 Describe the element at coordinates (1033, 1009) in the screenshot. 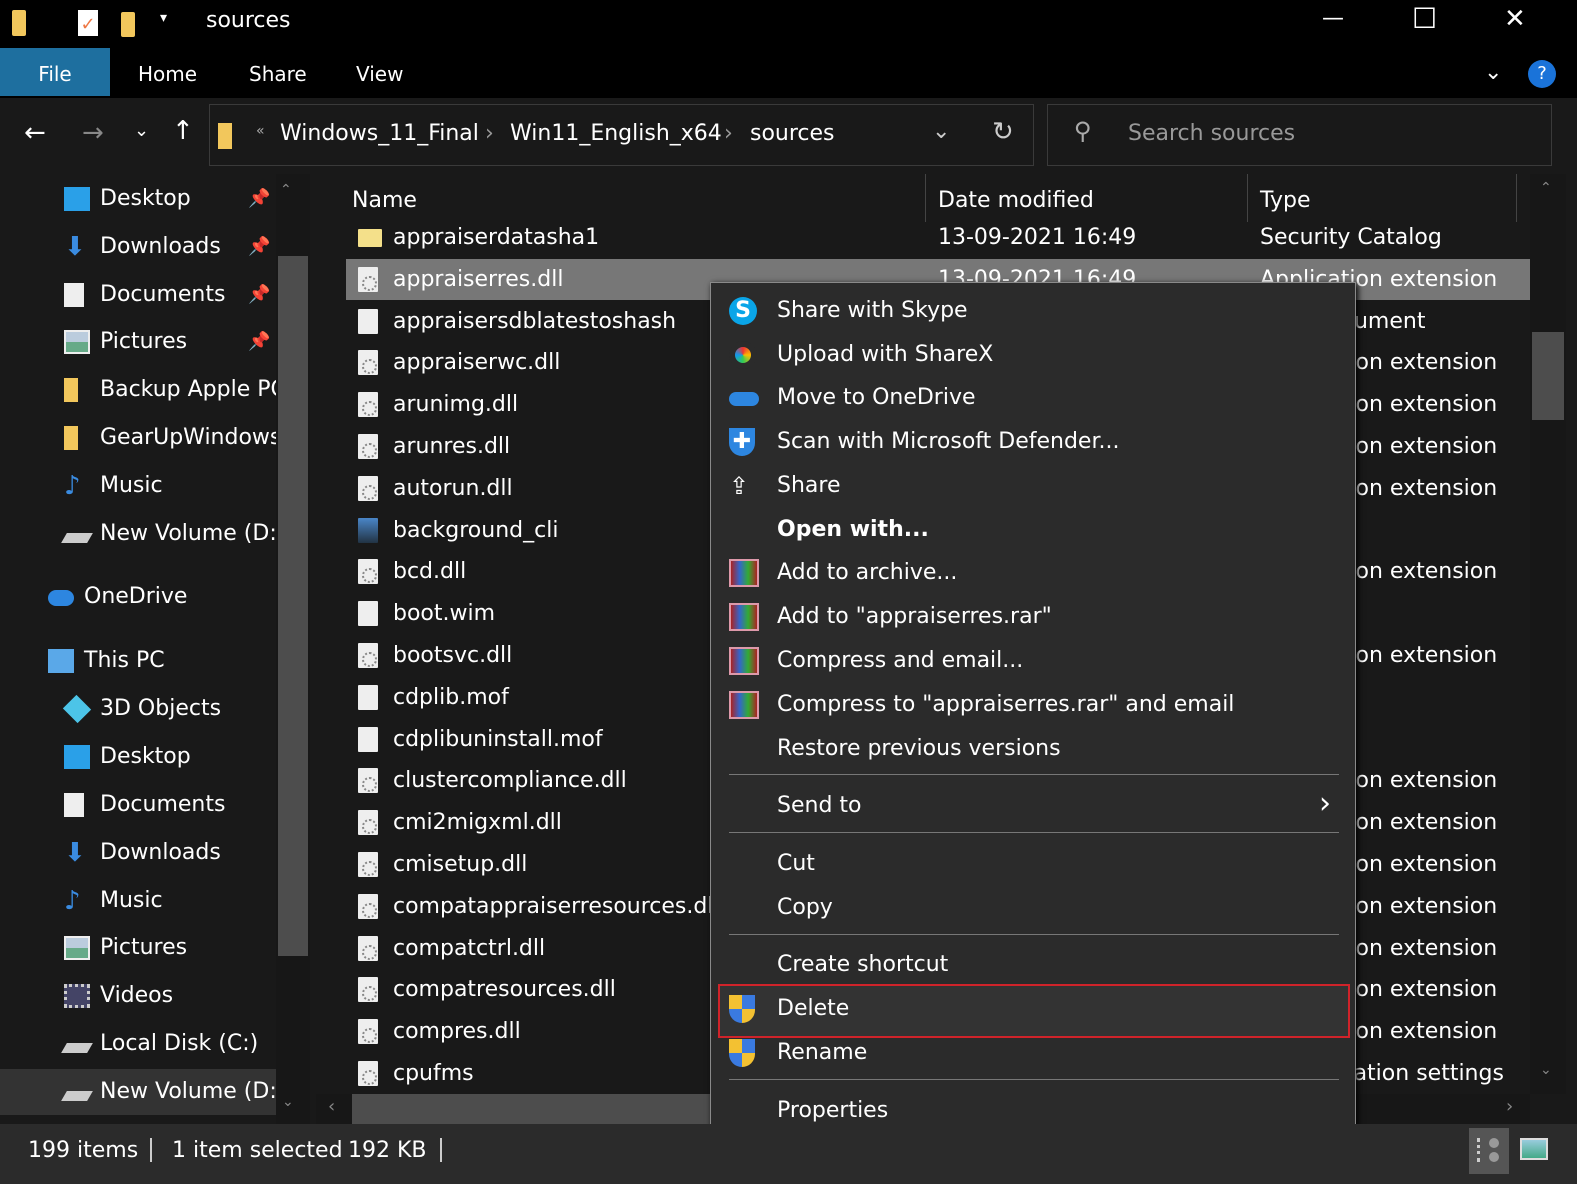

I see `menu-item-delete: Delete` at that location.